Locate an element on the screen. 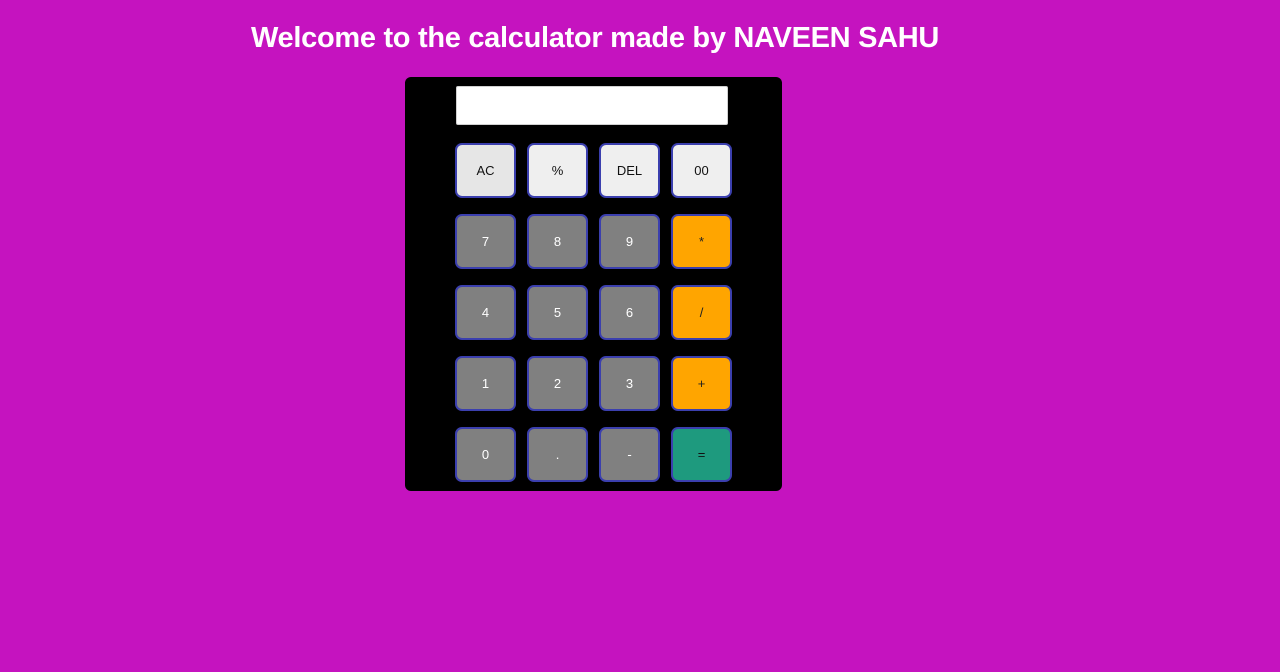 The width and height of the screenshot is (1280, 672). digit-1-button: 1 is located at coordinates (485, 383).